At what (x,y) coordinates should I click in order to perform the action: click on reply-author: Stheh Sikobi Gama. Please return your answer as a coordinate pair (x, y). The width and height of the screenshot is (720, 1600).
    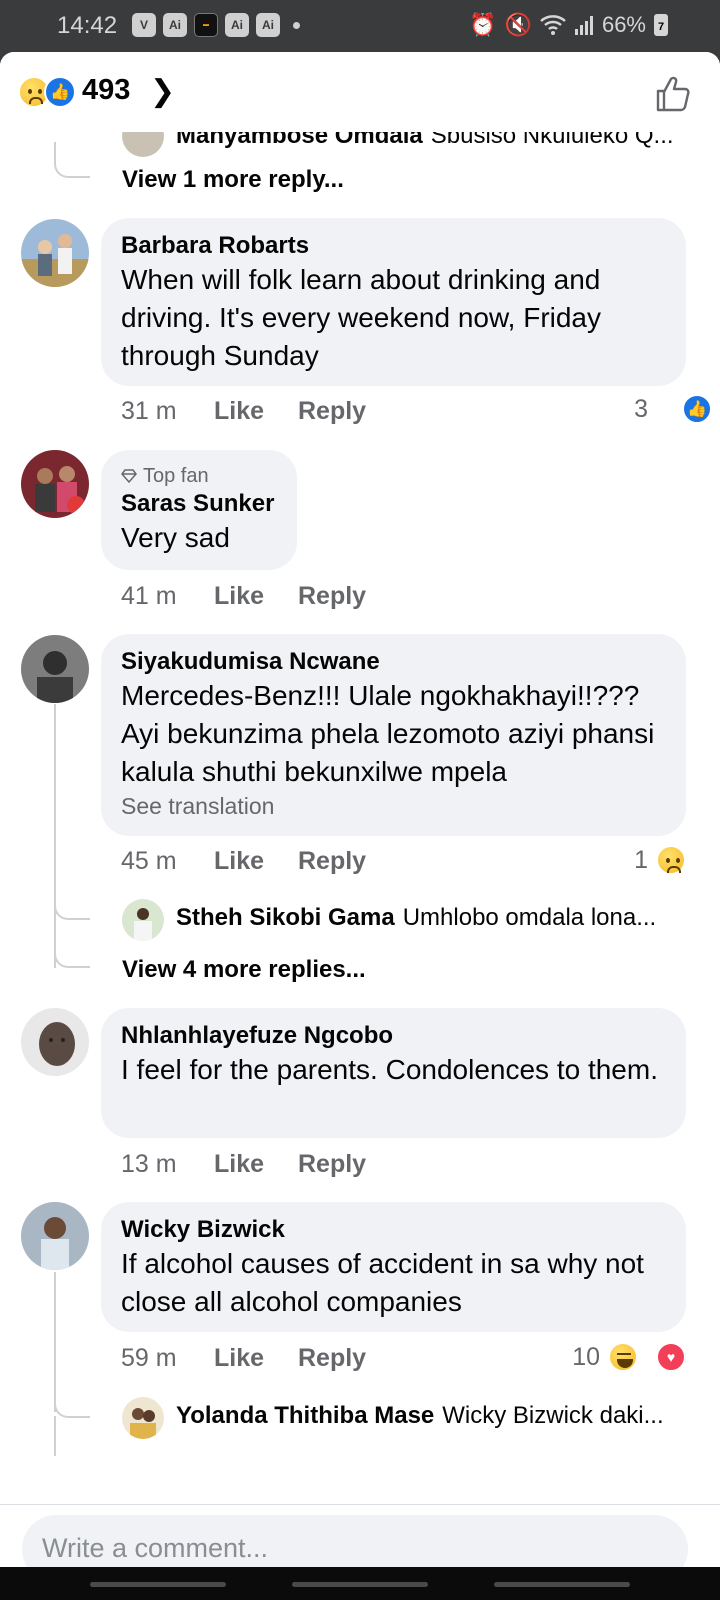
    Looking at the image, I should click on (285, 918).